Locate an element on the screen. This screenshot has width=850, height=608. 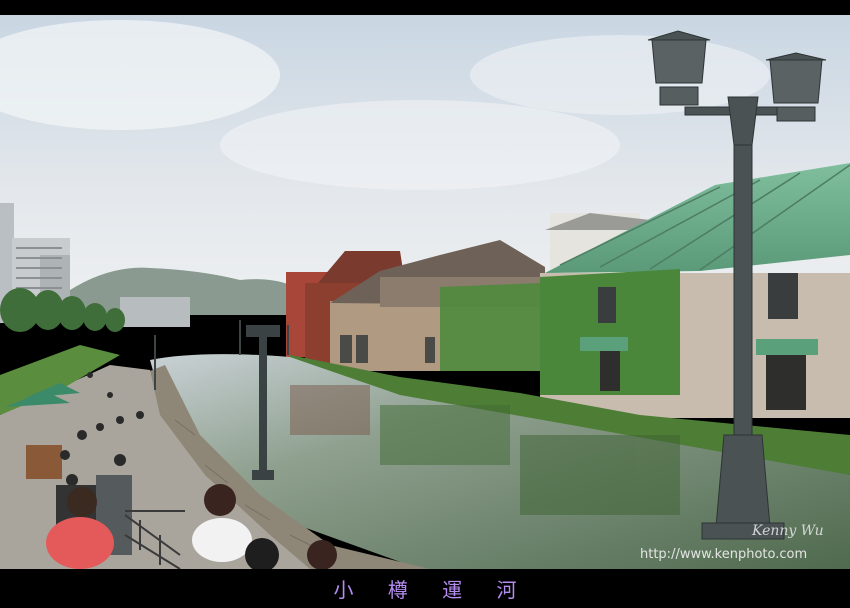
website-watermark: http://www.kenphoto.com is located at coordinates (724, 554).